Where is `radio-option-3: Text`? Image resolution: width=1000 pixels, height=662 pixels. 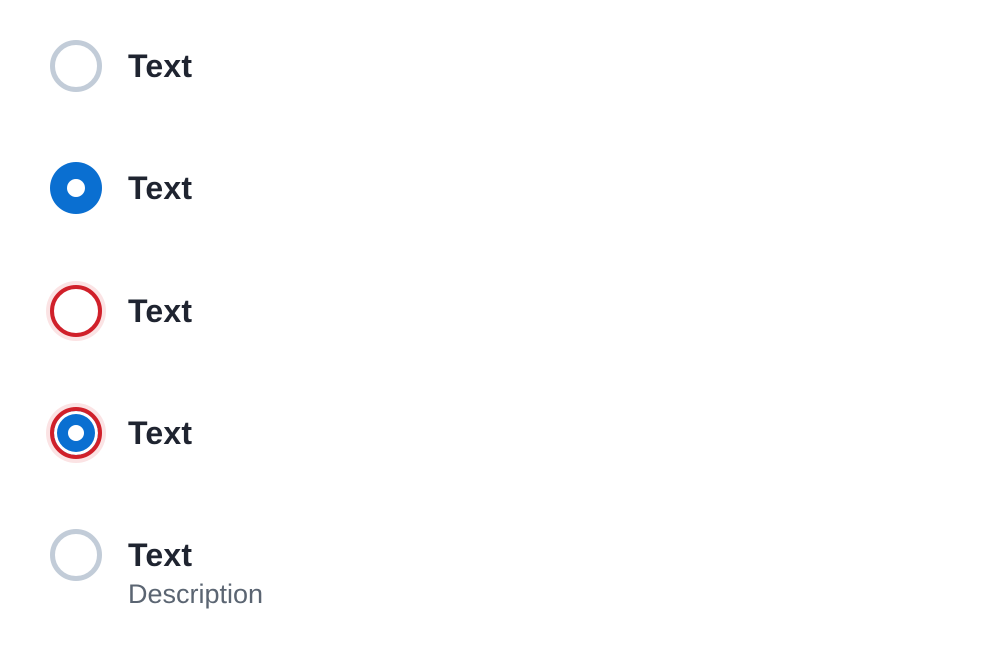
radio-option-3: Text is located at coordinates (121, 311).